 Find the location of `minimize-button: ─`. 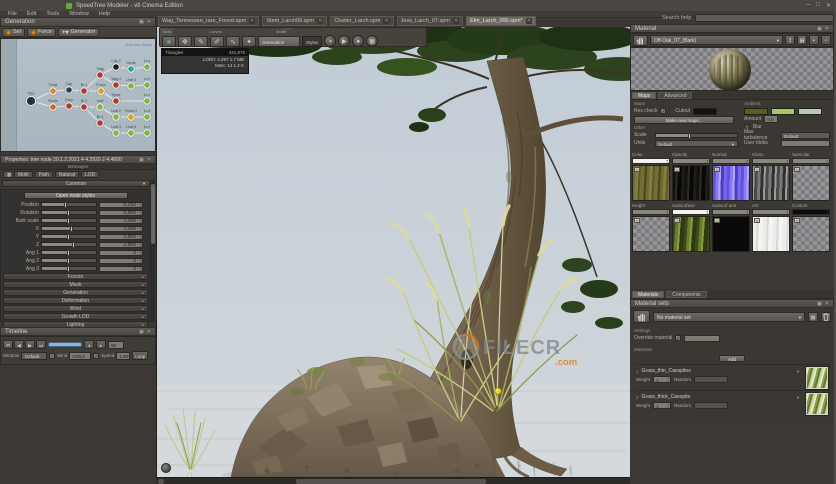

minimize-button: ─ is located at coordinates (808, 5).